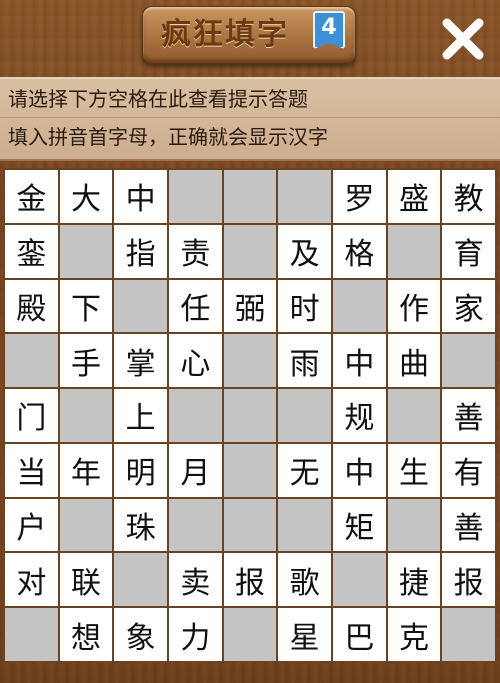 The height and width of the screenshot is (683, 500). Describe the element at coordinates (195, 470) in the screenshot. I see `grid-cell-filled: 月` at that location.